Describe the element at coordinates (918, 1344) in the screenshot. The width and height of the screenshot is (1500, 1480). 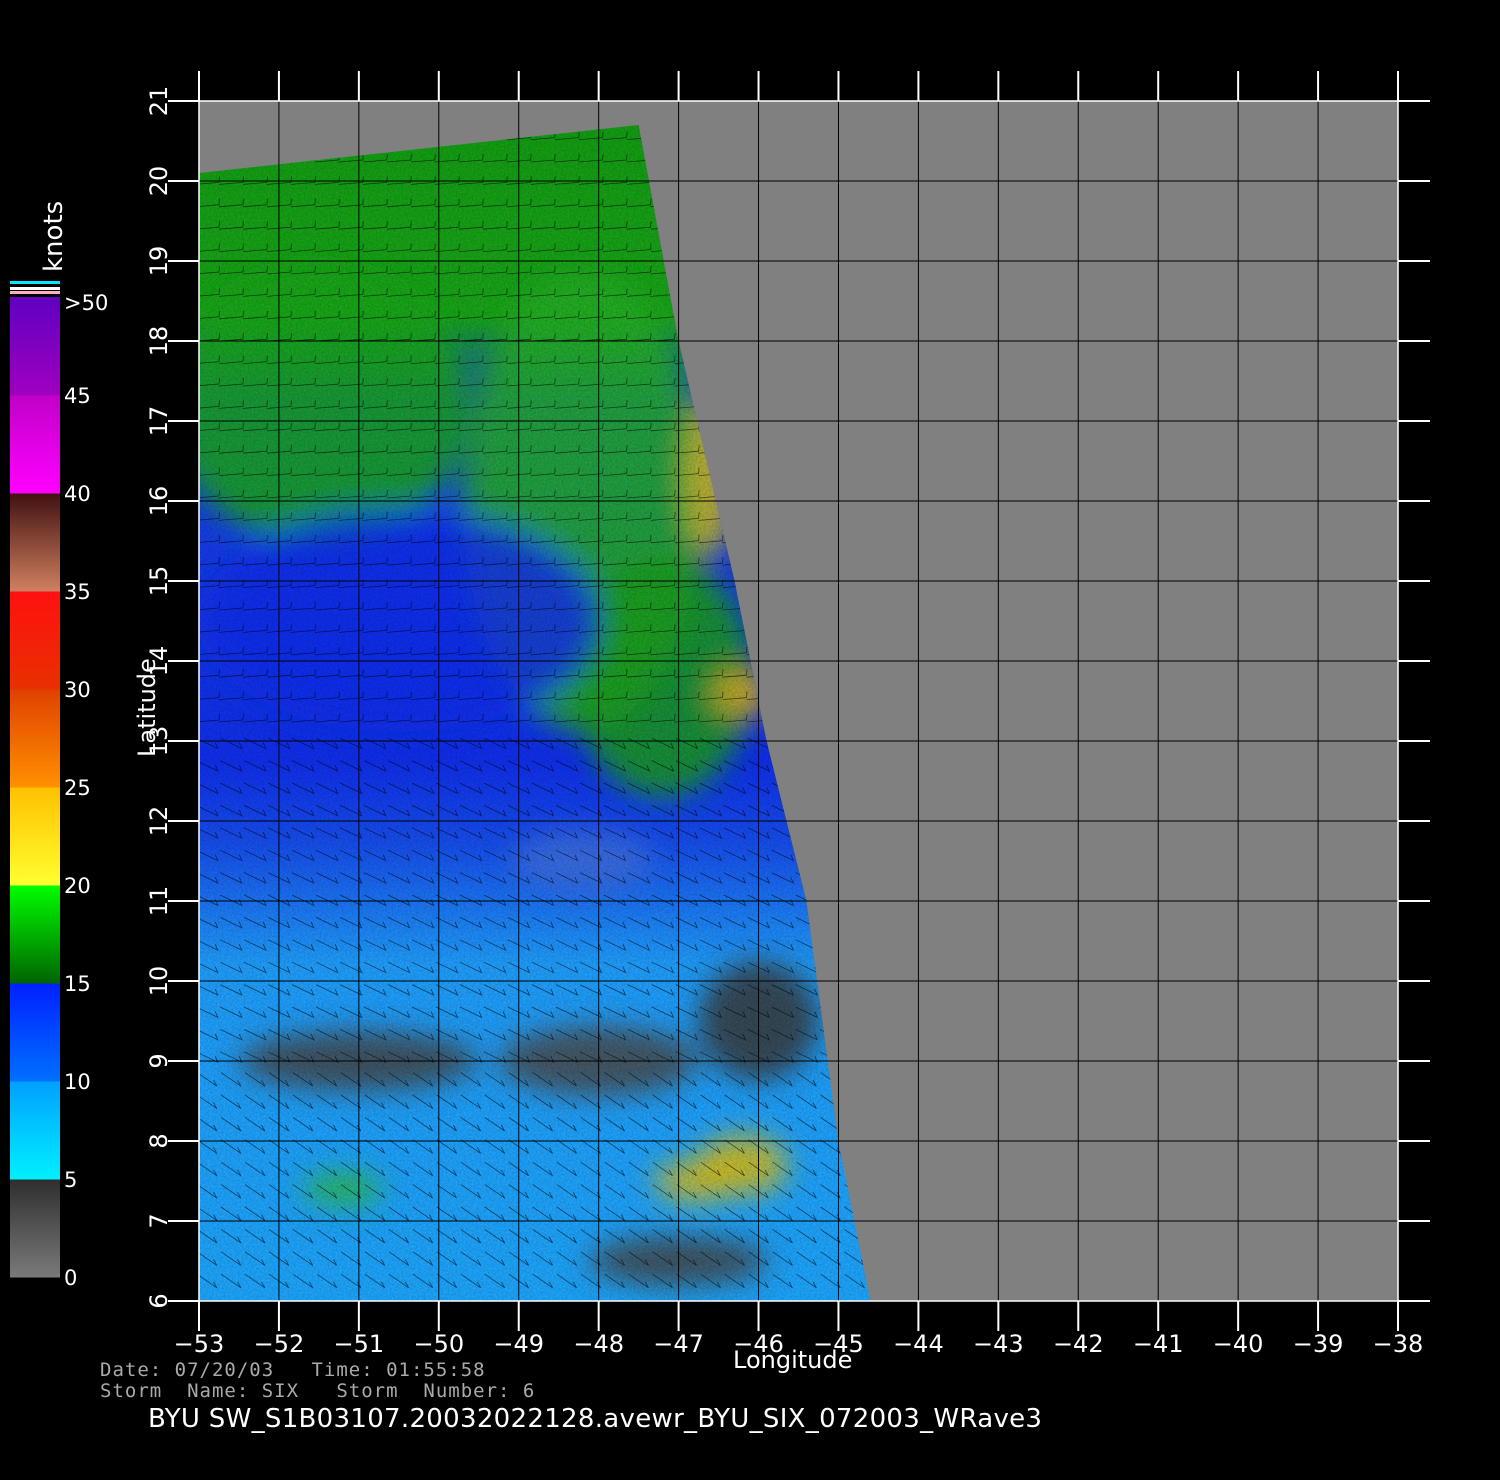
I see `x-tick-label: −44` at that location.